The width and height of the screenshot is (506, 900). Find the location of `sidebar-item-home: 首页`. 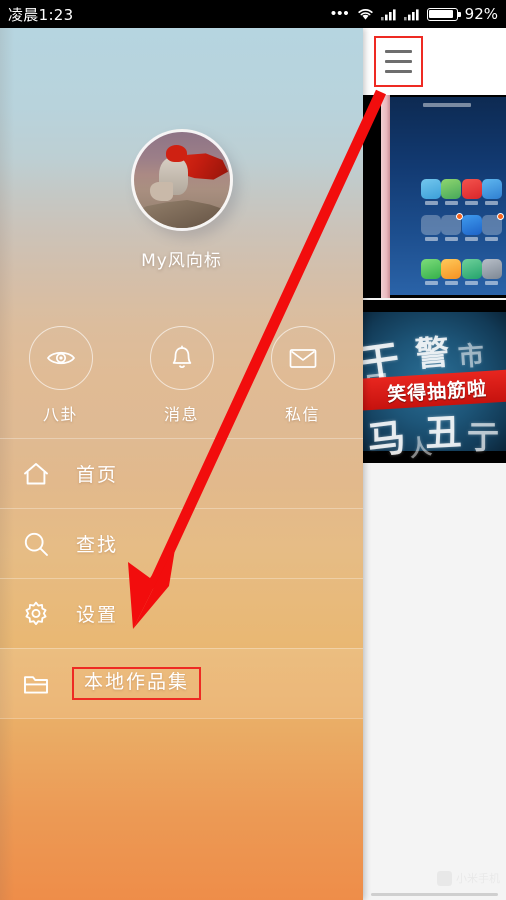

sidebar-item-home: 首页 is located at coordinates (181, 473).